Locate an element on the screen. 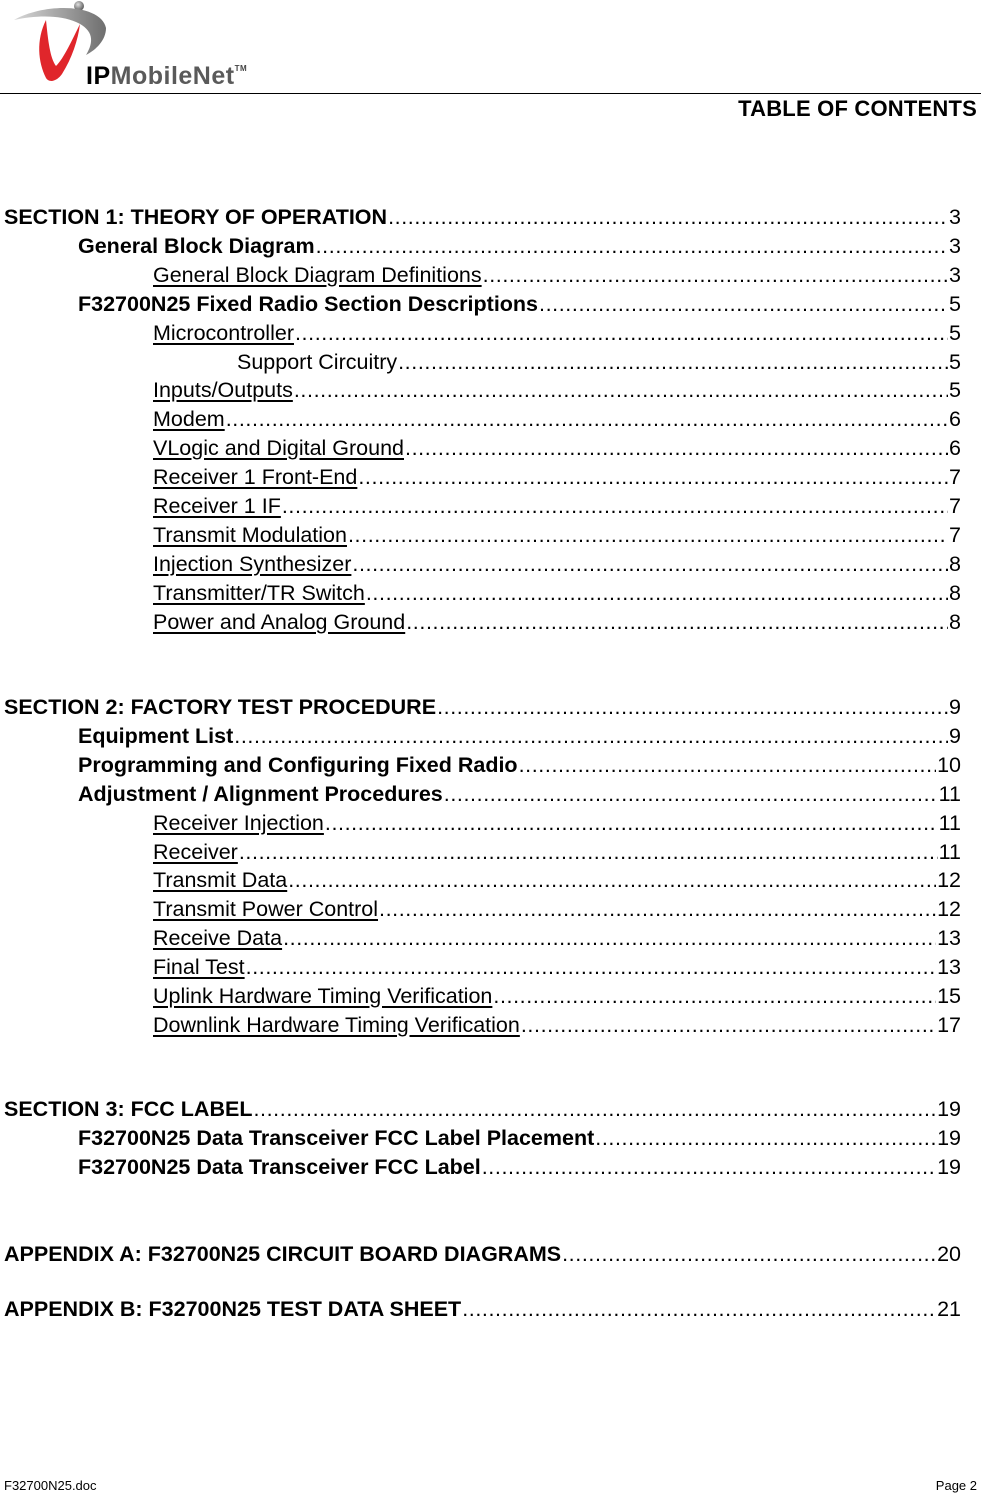 Image resolution: width=981 pixels, height=1495 pixels. toc-entry-label: VLogic and Digital Ground is located at coordinates (278, 448).